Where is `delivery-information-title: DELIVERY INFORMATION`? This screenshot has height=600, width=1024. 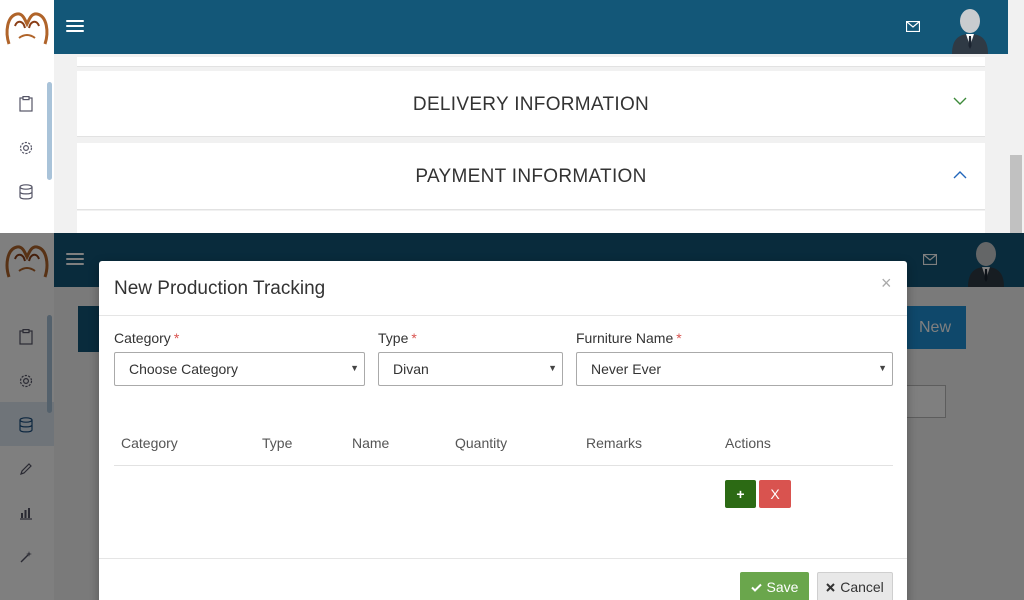
delivery-information-title: DELIVERY INFORMATION is located at coordinates (531, 104).